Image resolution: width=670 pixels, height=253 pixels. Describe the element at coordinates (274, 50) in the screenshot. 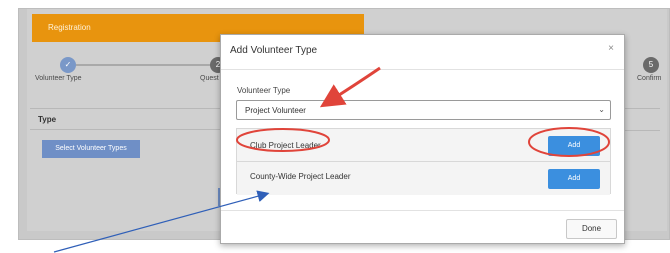

I see `modal-title: Add Volunteer Type` at that location.